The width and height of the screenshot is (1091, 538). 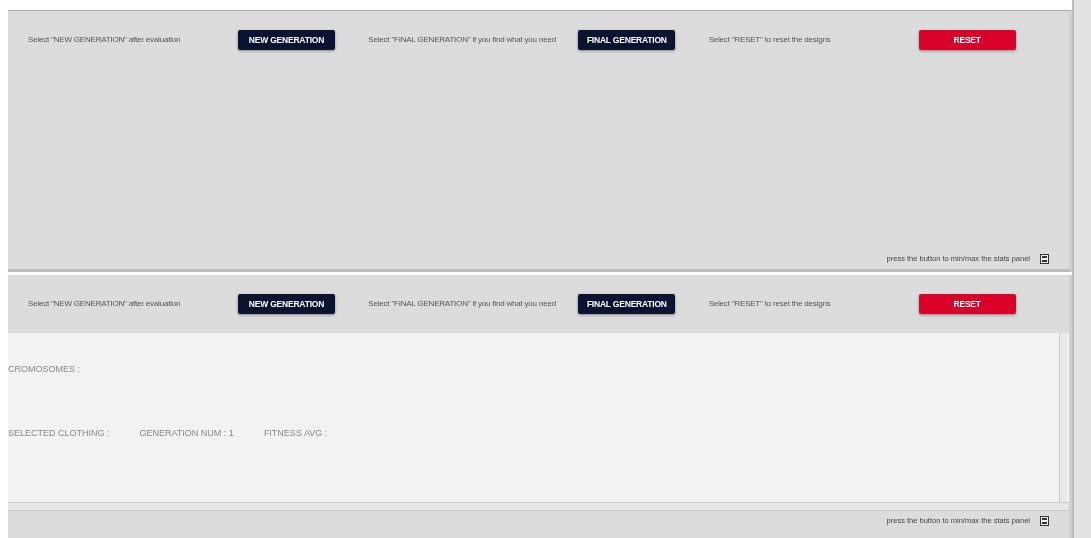 What do you see at coordinates (44, 369) in the screenshot?
I see `chromosomes-label: CROMOSOMES :` at bounding box center [44, 369].